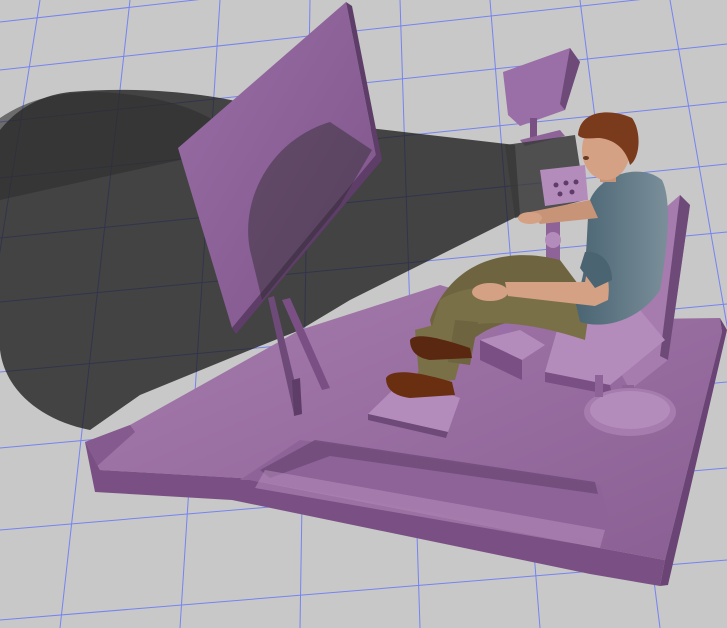  I want to click on small-monitor, so click(541, 97).